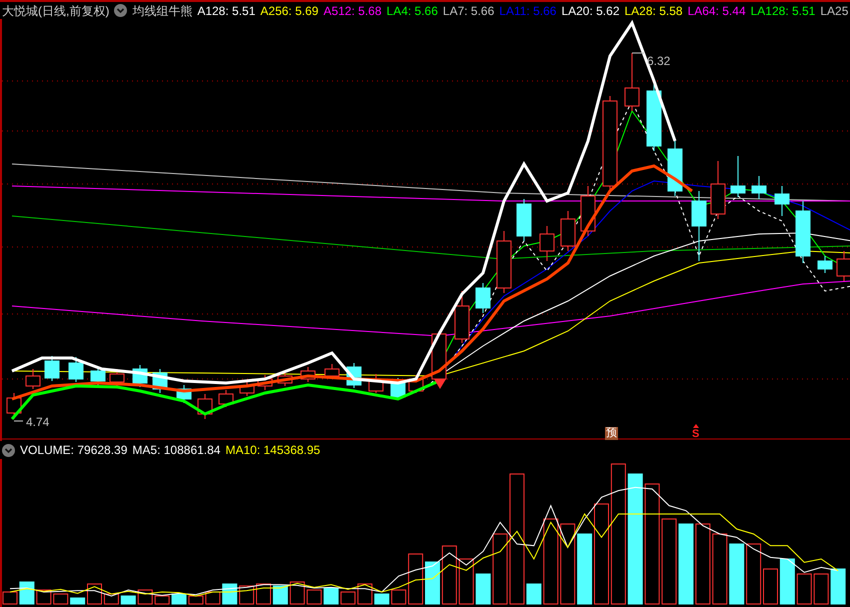  What do you see at coordinates (38, 422) in the screenshot?
I see `low-price-label: 4.74` at bounding box center [38, 422].